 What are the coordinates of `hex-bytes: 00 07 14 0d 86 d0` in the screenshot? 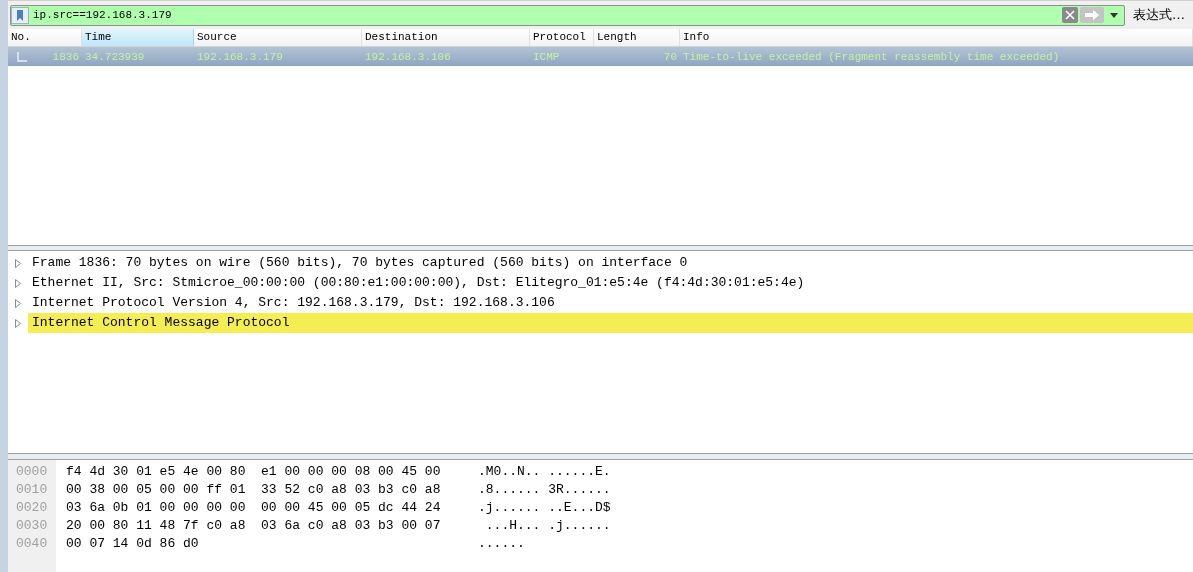 It's located at (133, 544).